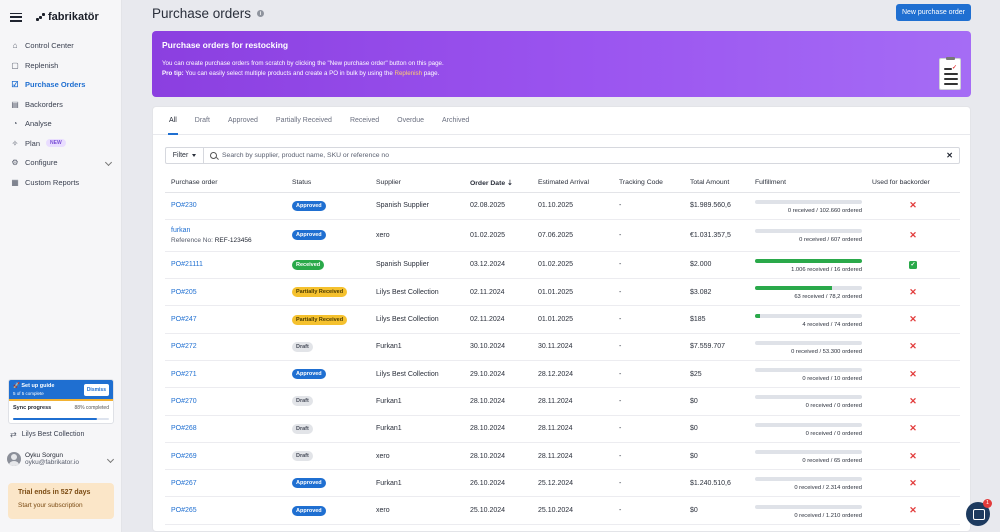 This screenshot has height=532, width=1000. Describe the element at coordinates (572, 374) in the screenshot. I see `arrival-cell: 28.12.2024` at that location.